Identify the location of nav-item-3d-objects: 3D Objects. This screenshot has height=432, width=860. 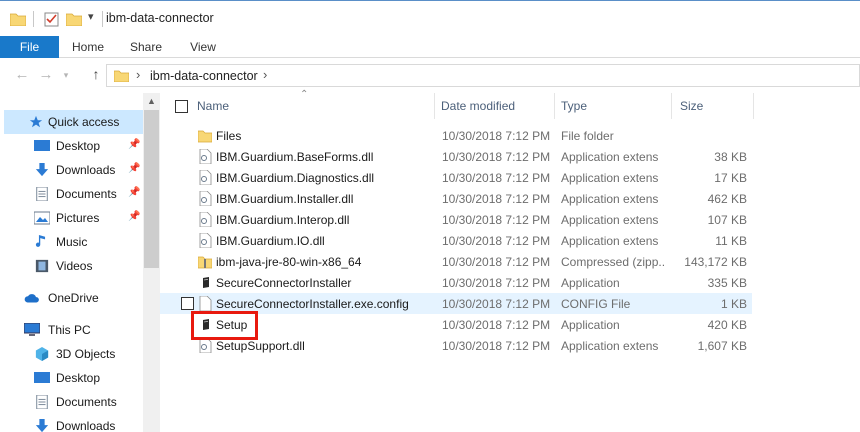
(71, 354).